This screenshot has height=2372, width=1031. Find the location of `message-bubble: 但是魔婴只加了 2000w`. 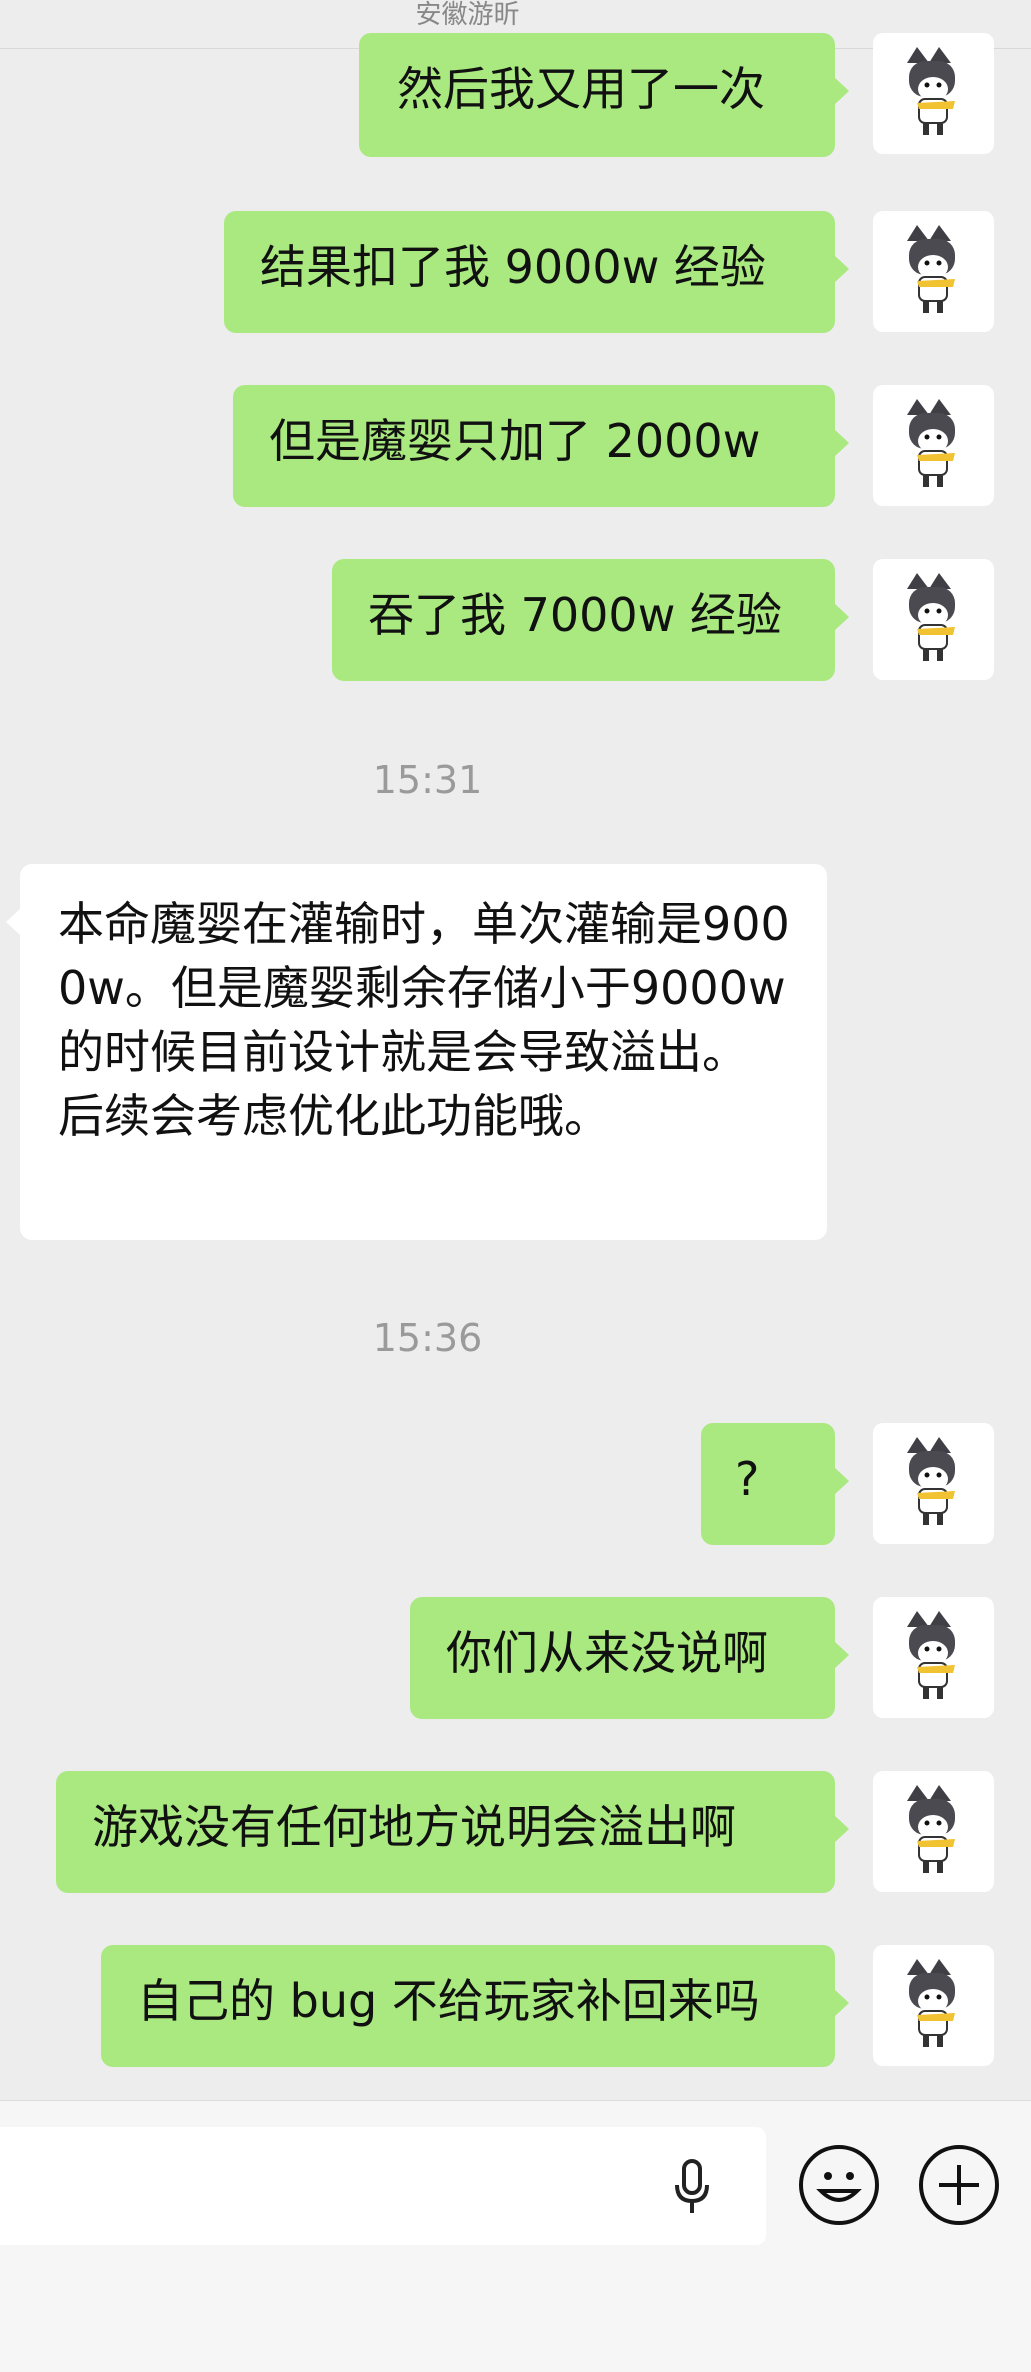

message-bubble: 但是魔婴只加了 2000w is located at coordinates (541, 446).